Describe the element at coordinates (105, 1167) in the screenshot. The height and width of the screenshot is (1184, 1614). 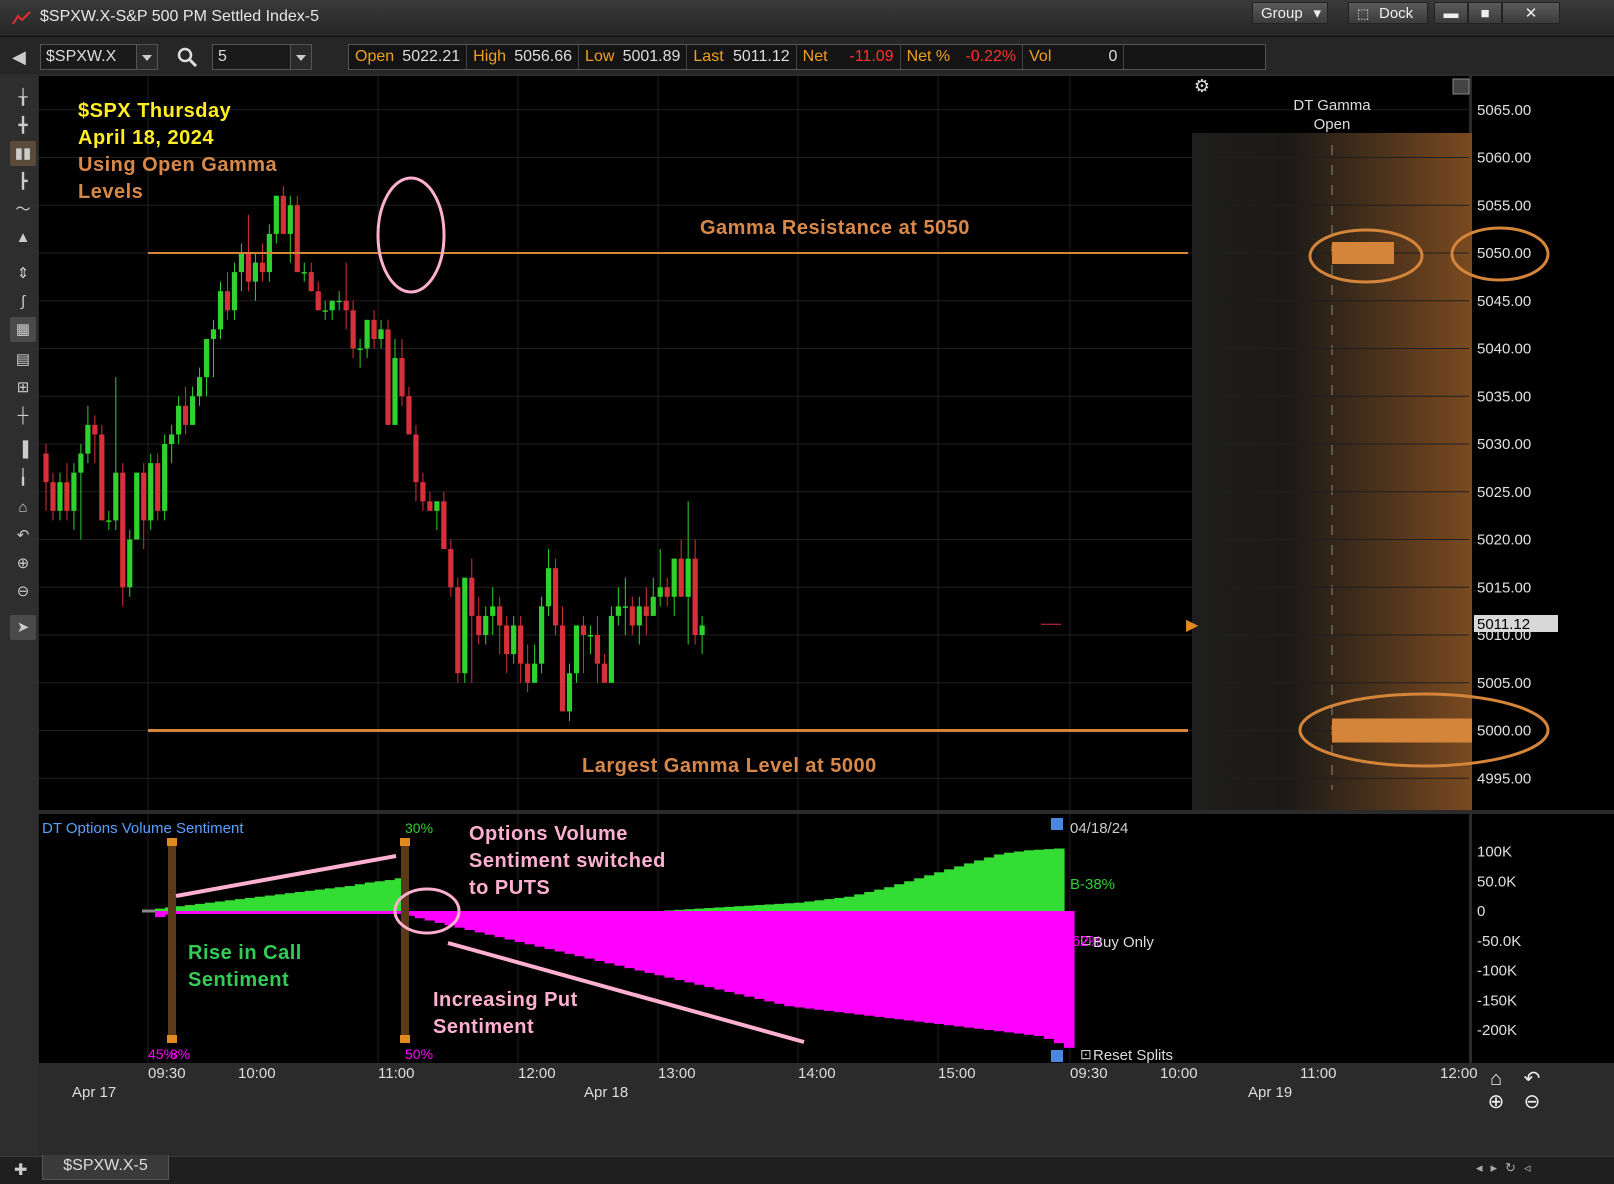
I see `tab-spxw-5: $SPXW.X-5` at that location.